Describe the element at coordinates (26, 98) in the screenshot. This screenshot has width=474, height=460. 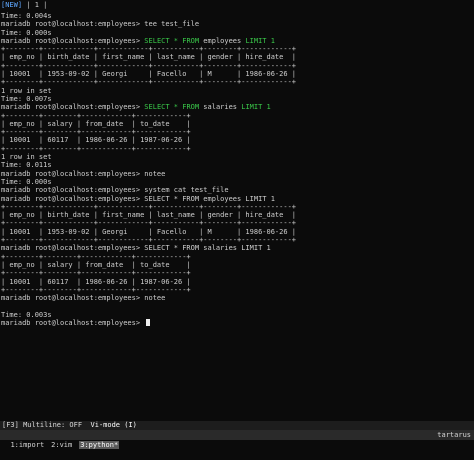
I see `terminal-text: Time: 0.007s` at that location.